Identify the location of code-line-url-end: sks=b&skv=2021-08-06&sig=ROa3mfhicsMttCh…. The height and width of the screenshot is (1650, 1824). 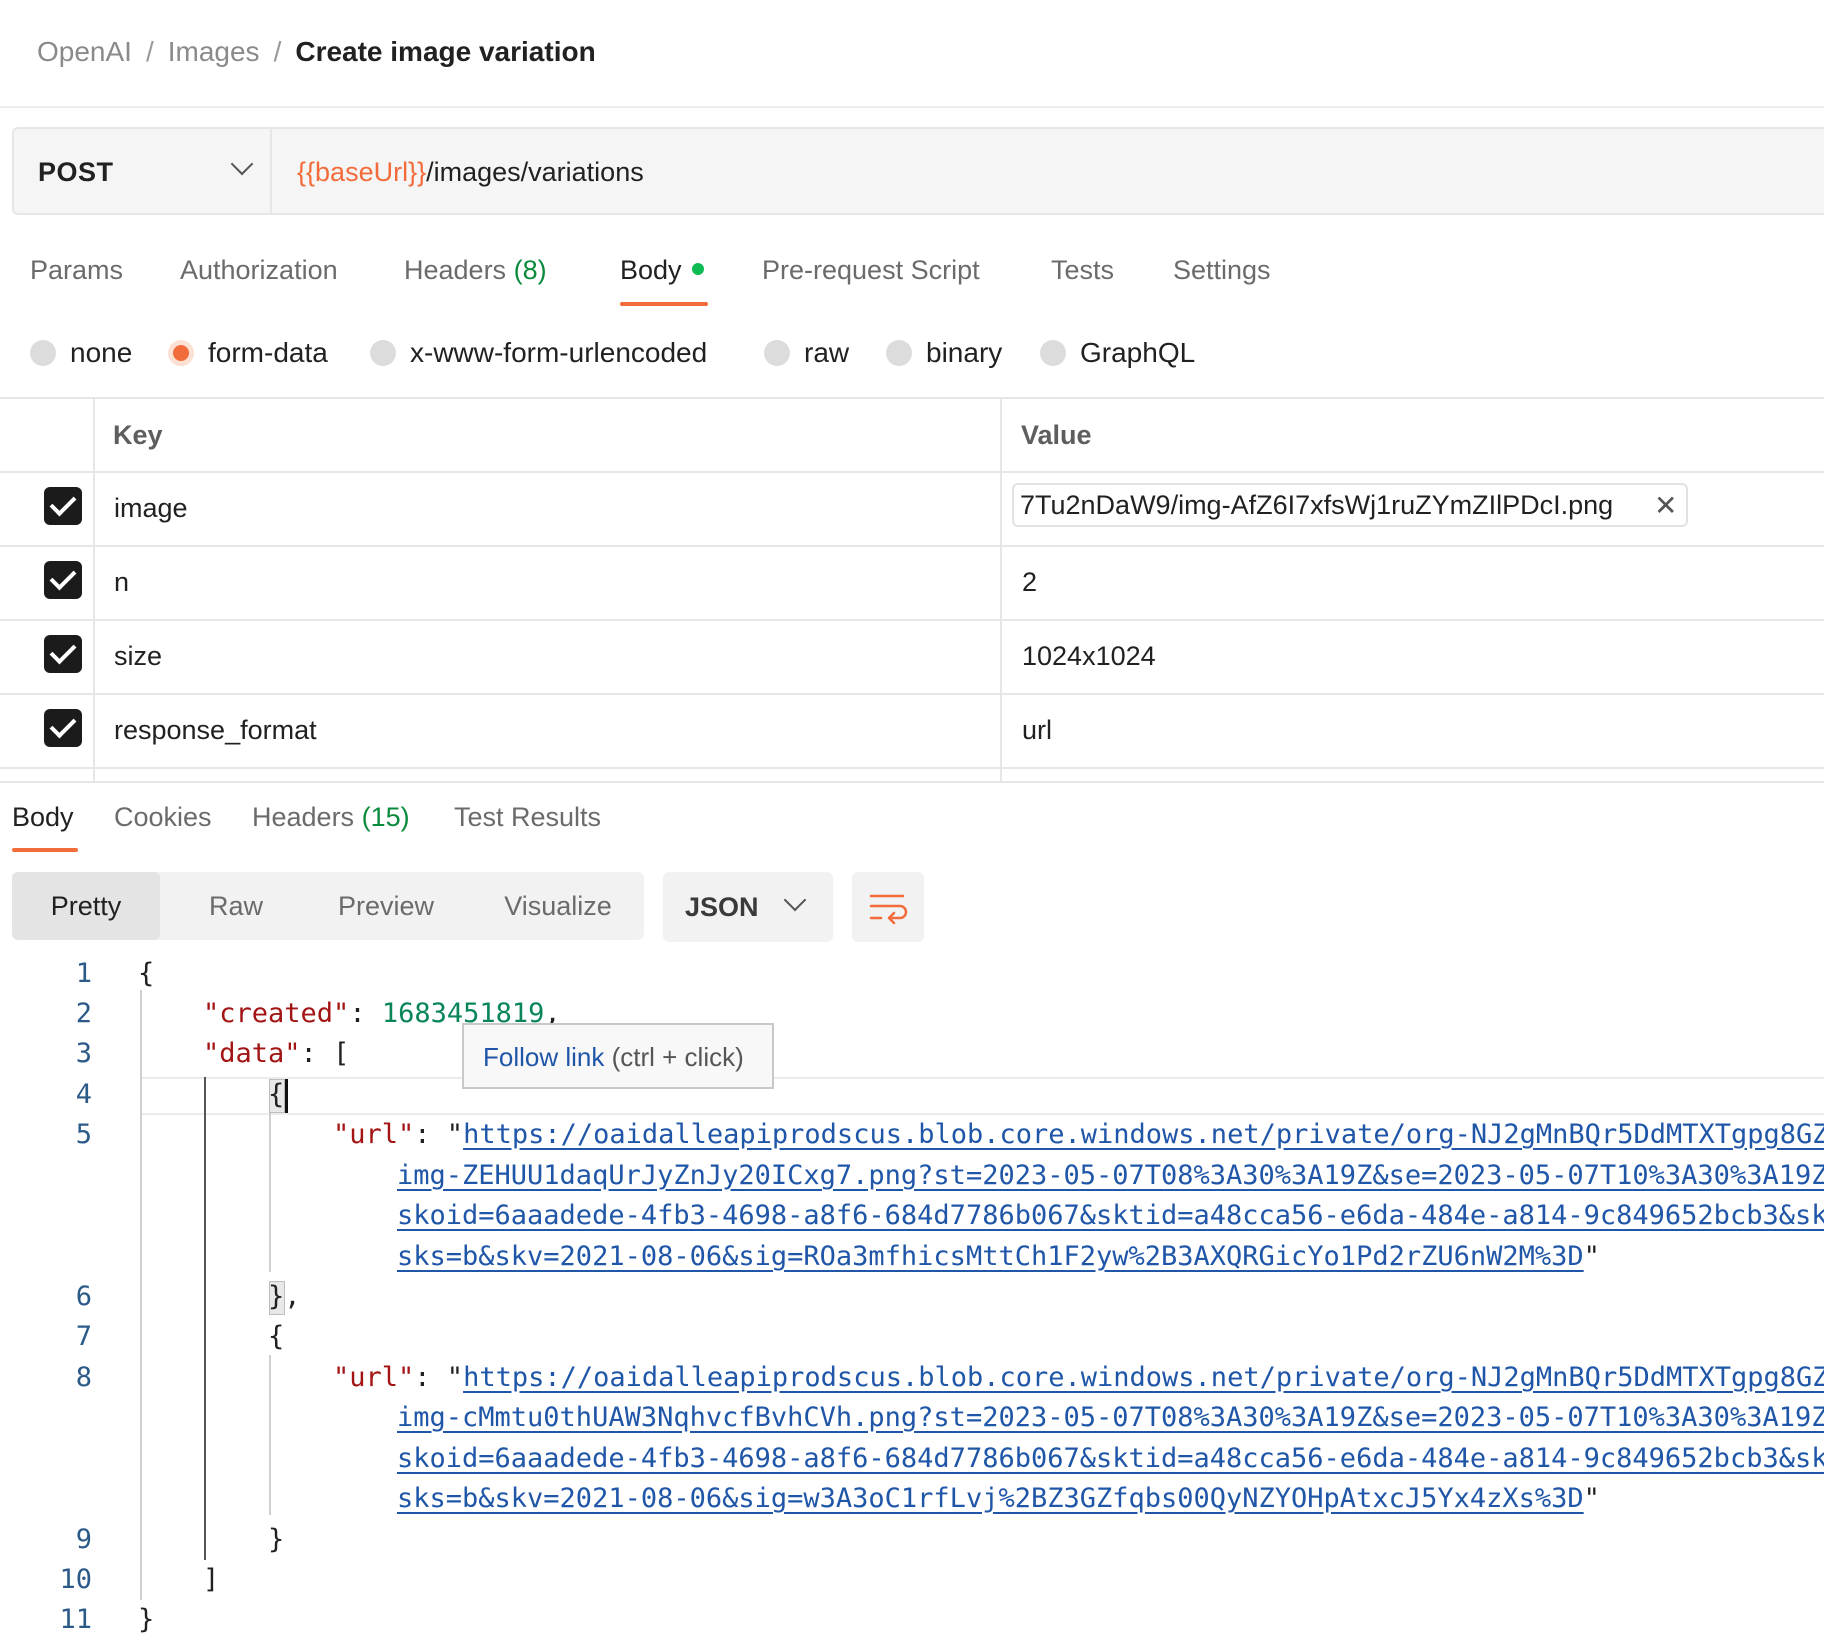
(998, 1256).